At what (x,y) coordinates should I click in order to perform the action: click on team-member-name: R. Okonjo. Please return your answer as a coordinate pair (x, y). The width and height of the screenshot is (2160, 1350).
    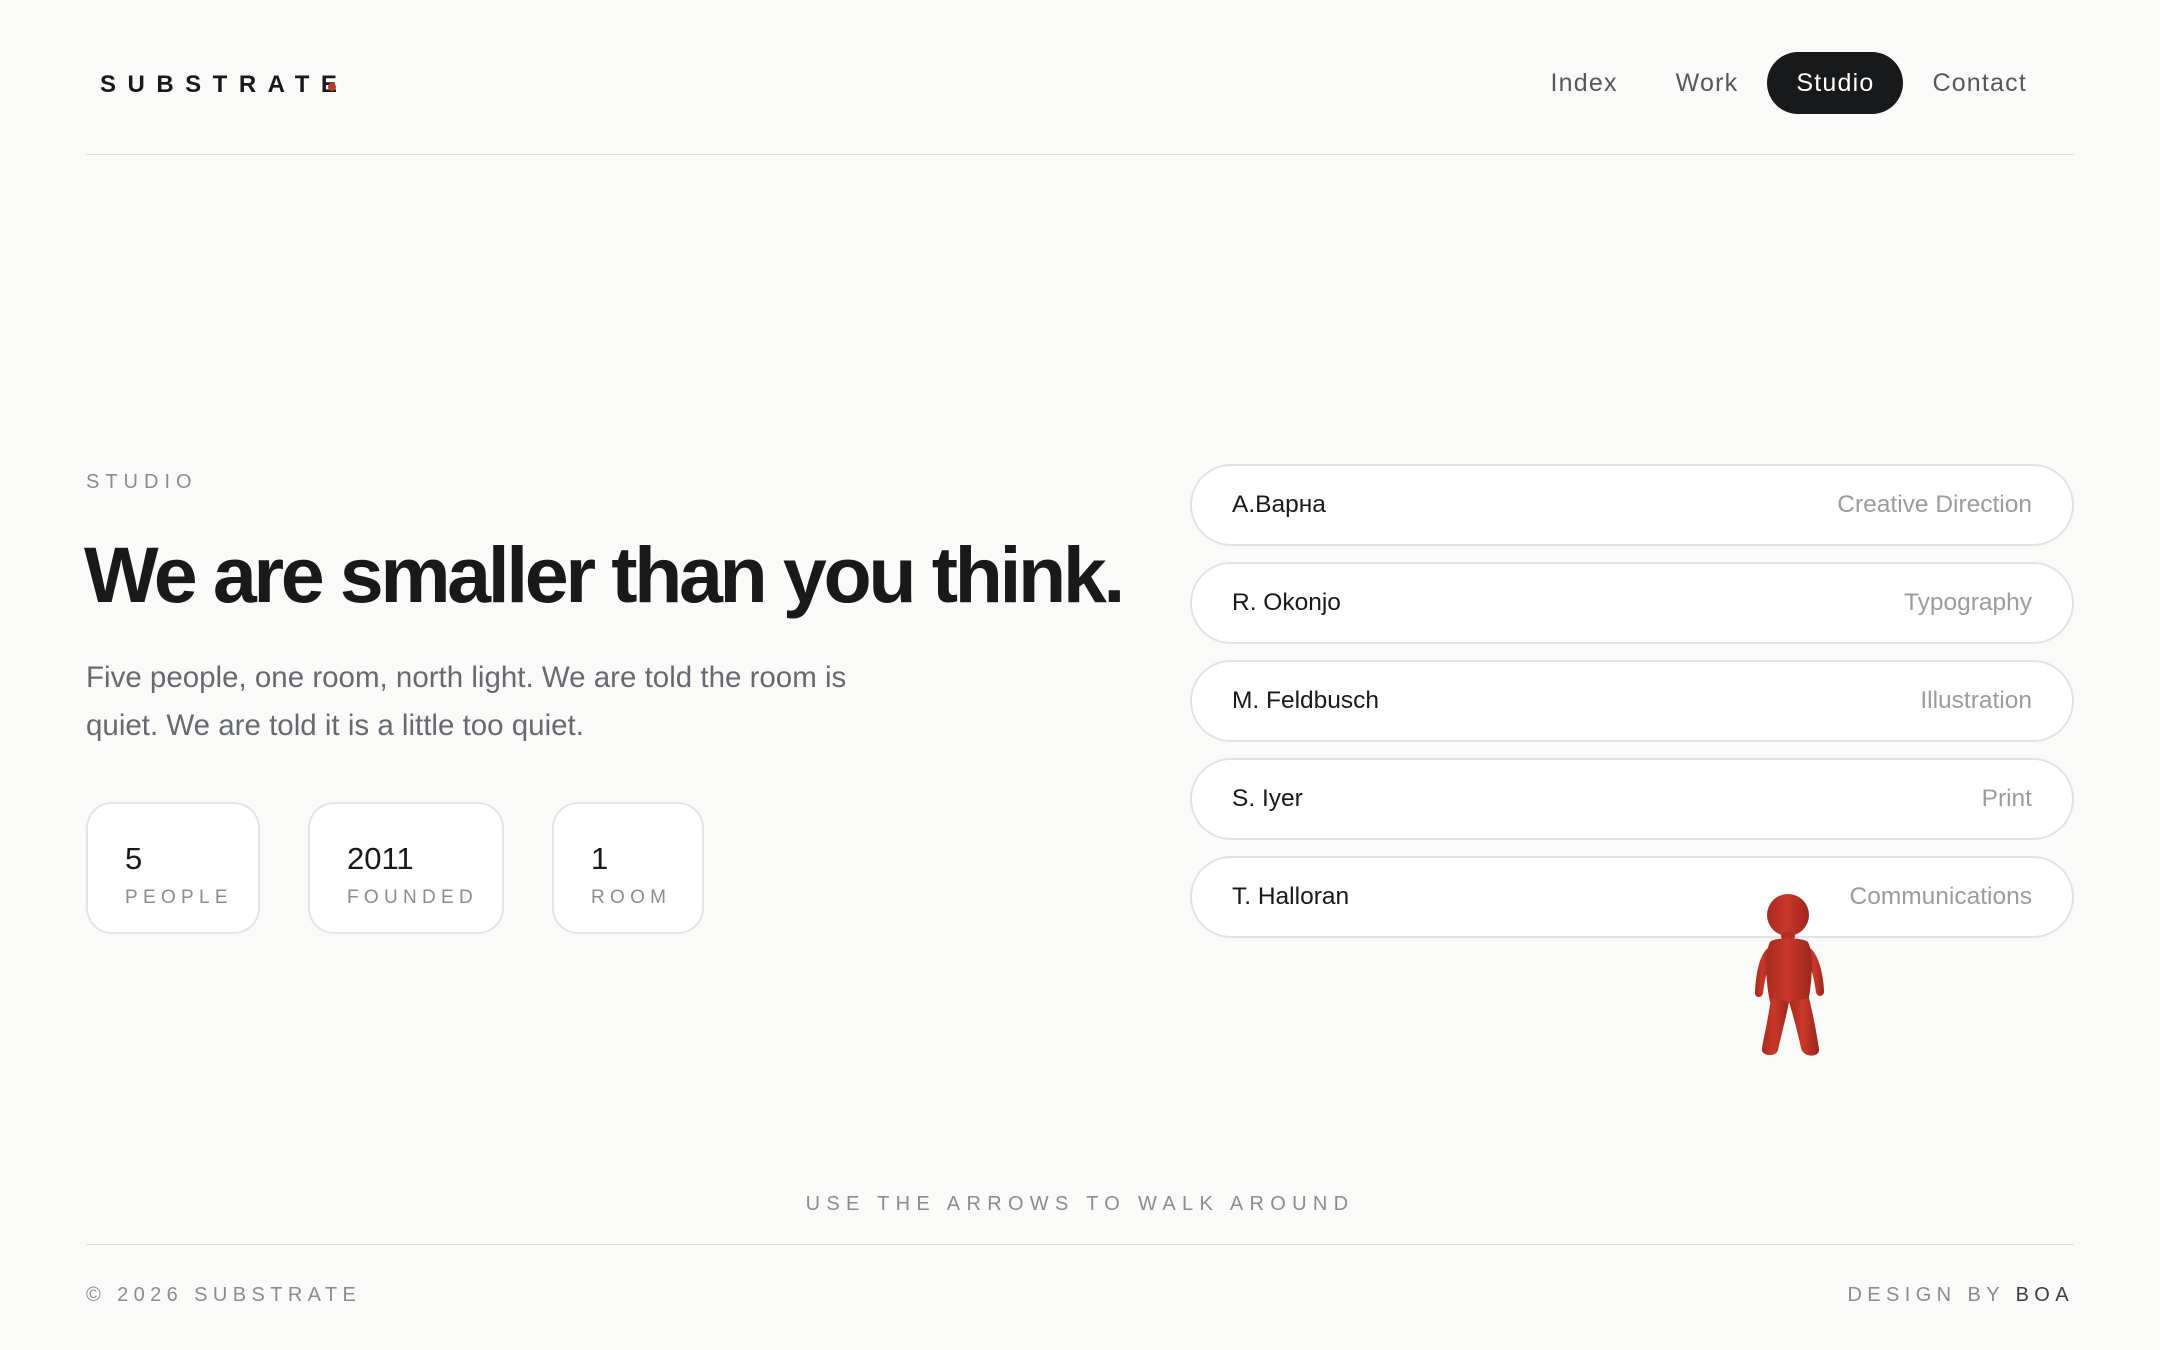
    Looking at the image, I should click on (1286, 602).